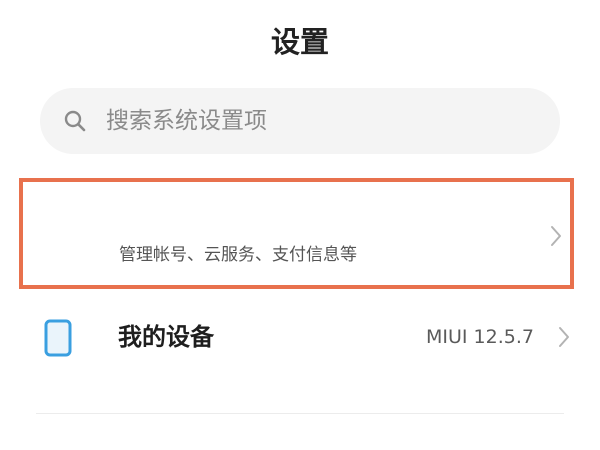 The image size is (600, 450). What do you see at coordinates (480, 337) in the screenshot?
I see `miui-version-value: MIUI 12.5.7` at bounding box center [480, 337].